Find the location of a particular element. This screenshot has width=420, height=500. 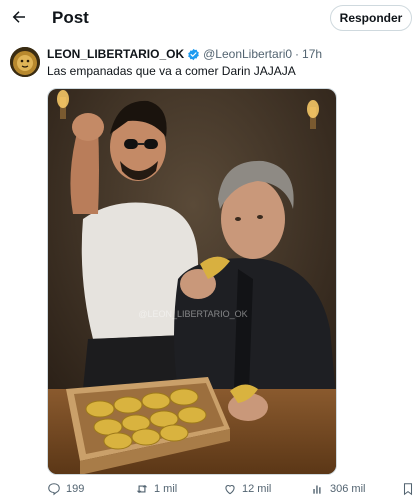

view-count: 306 mil is located at coordinates (348, 489).